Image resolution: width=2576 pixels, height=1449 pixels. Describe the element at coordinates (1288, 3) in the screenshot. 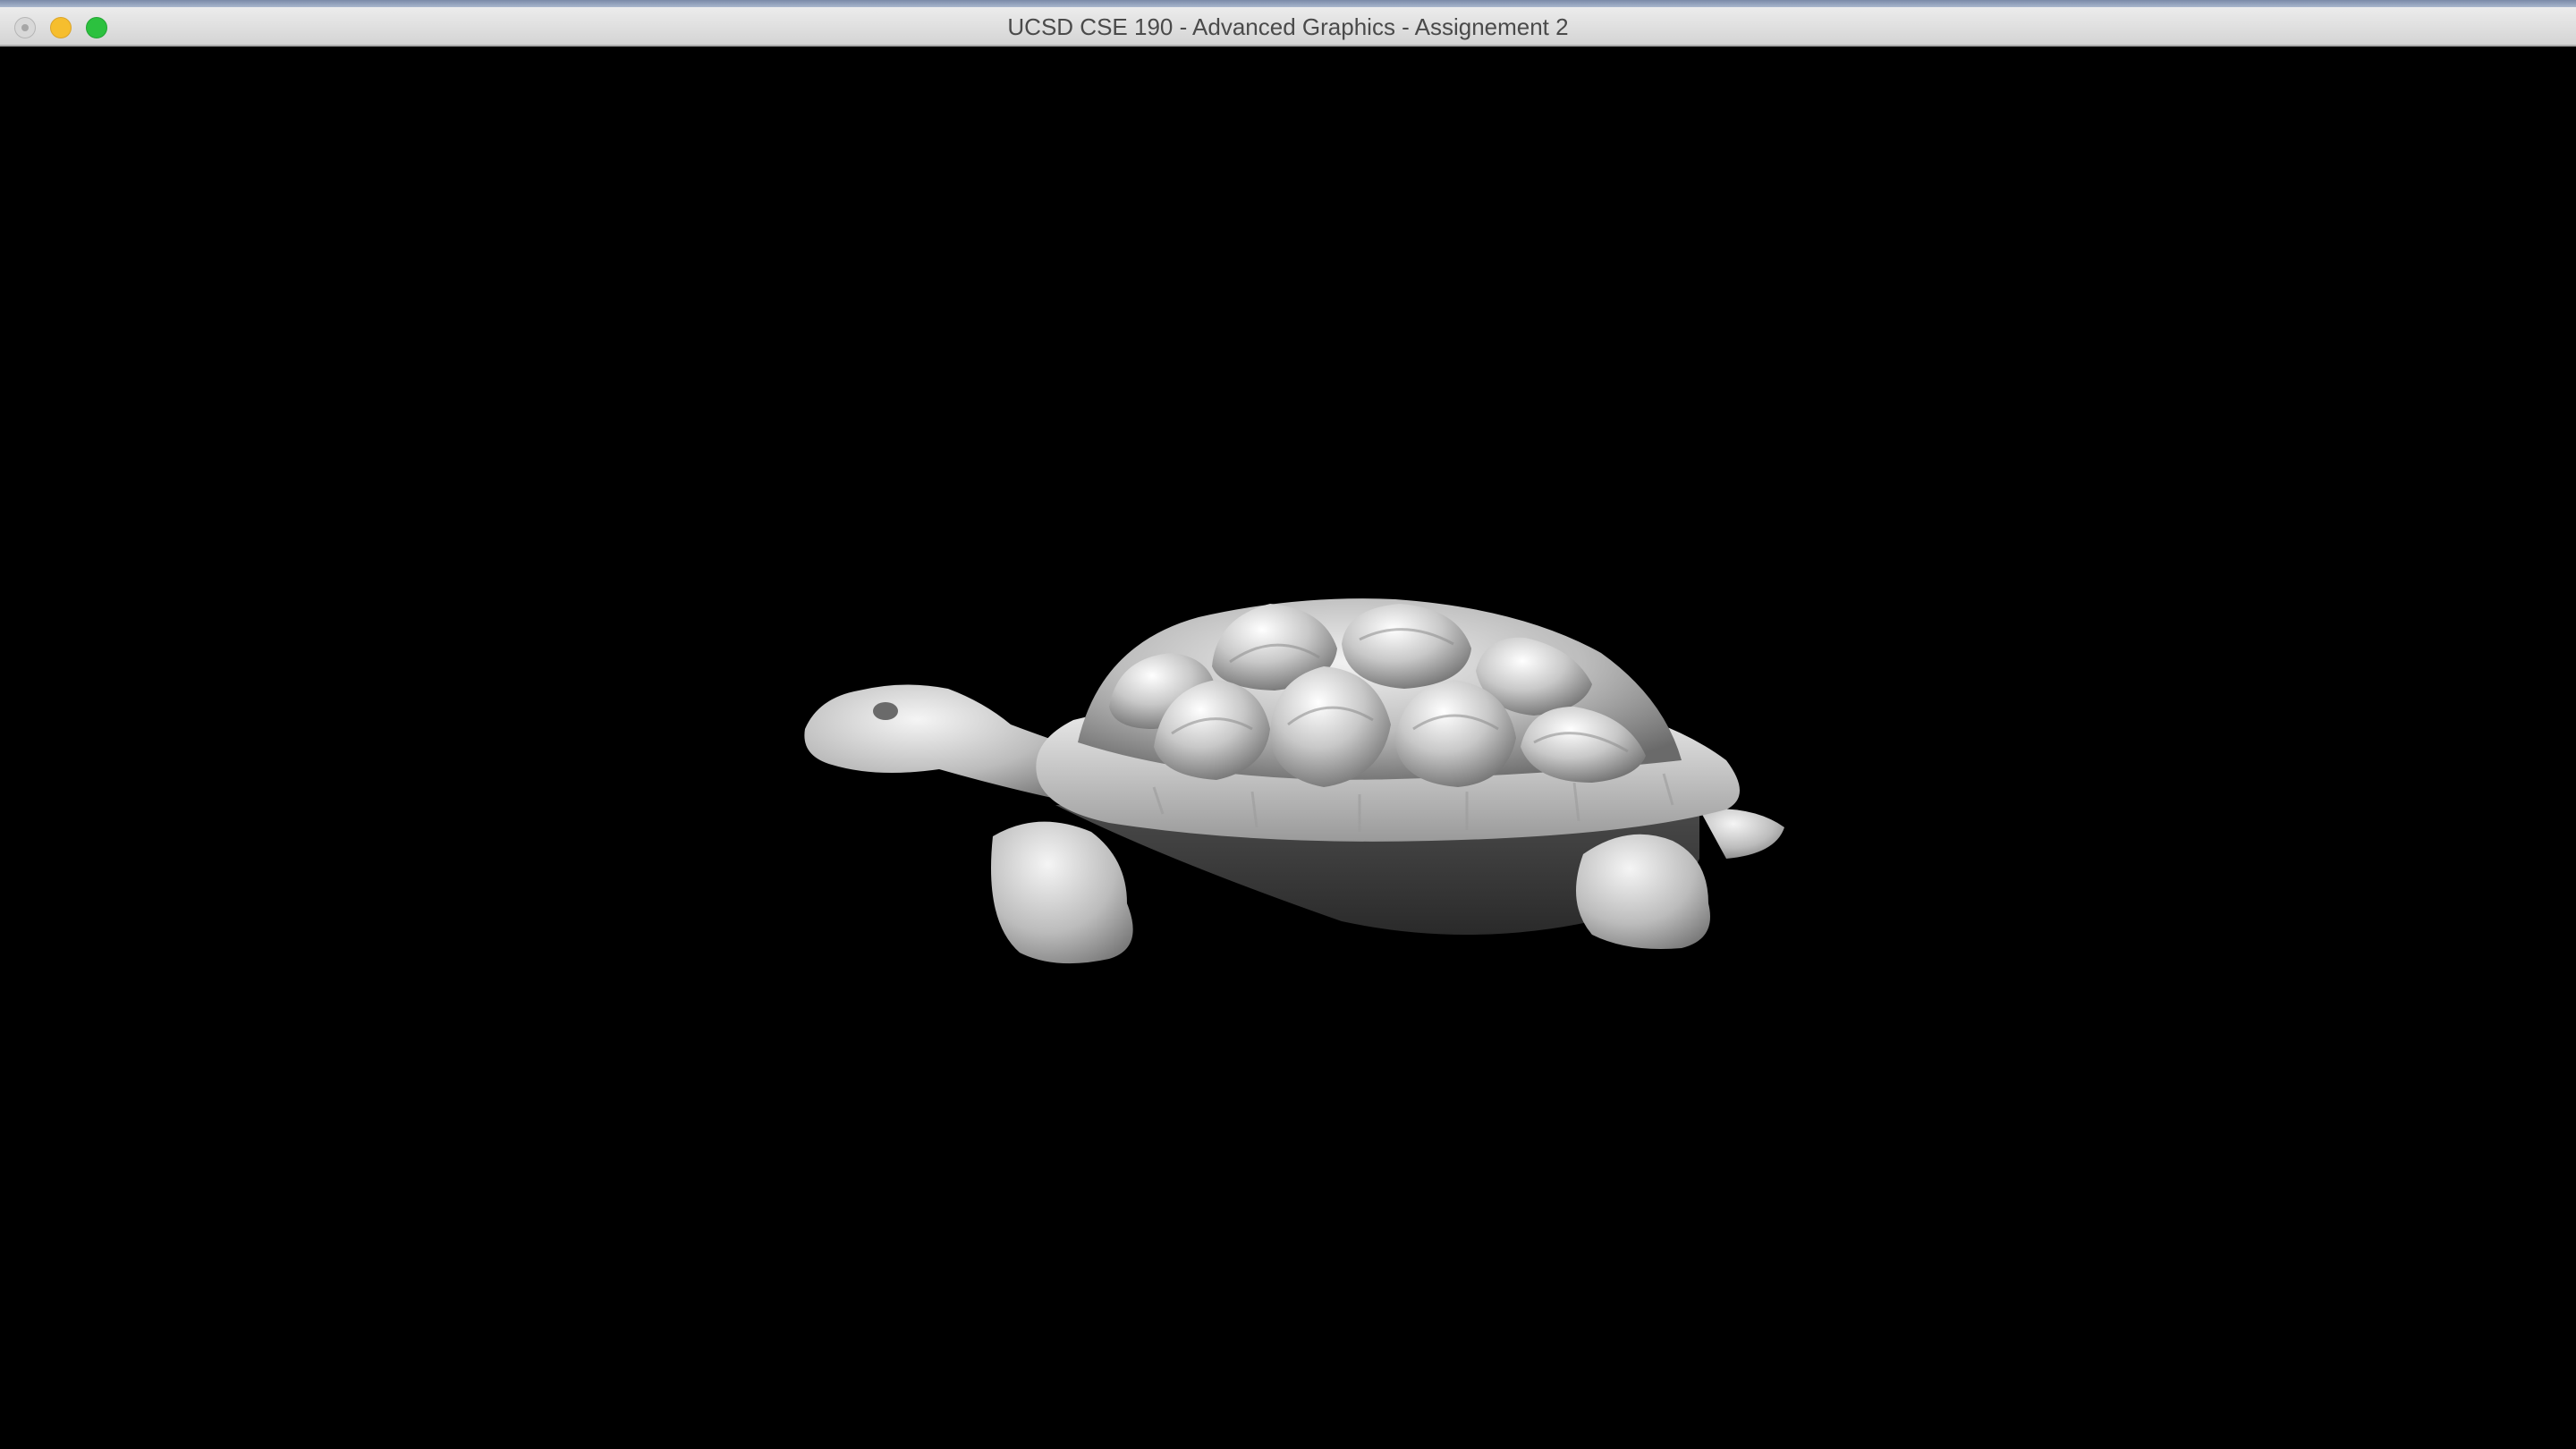

I see `desktop-background-strip` at that location.